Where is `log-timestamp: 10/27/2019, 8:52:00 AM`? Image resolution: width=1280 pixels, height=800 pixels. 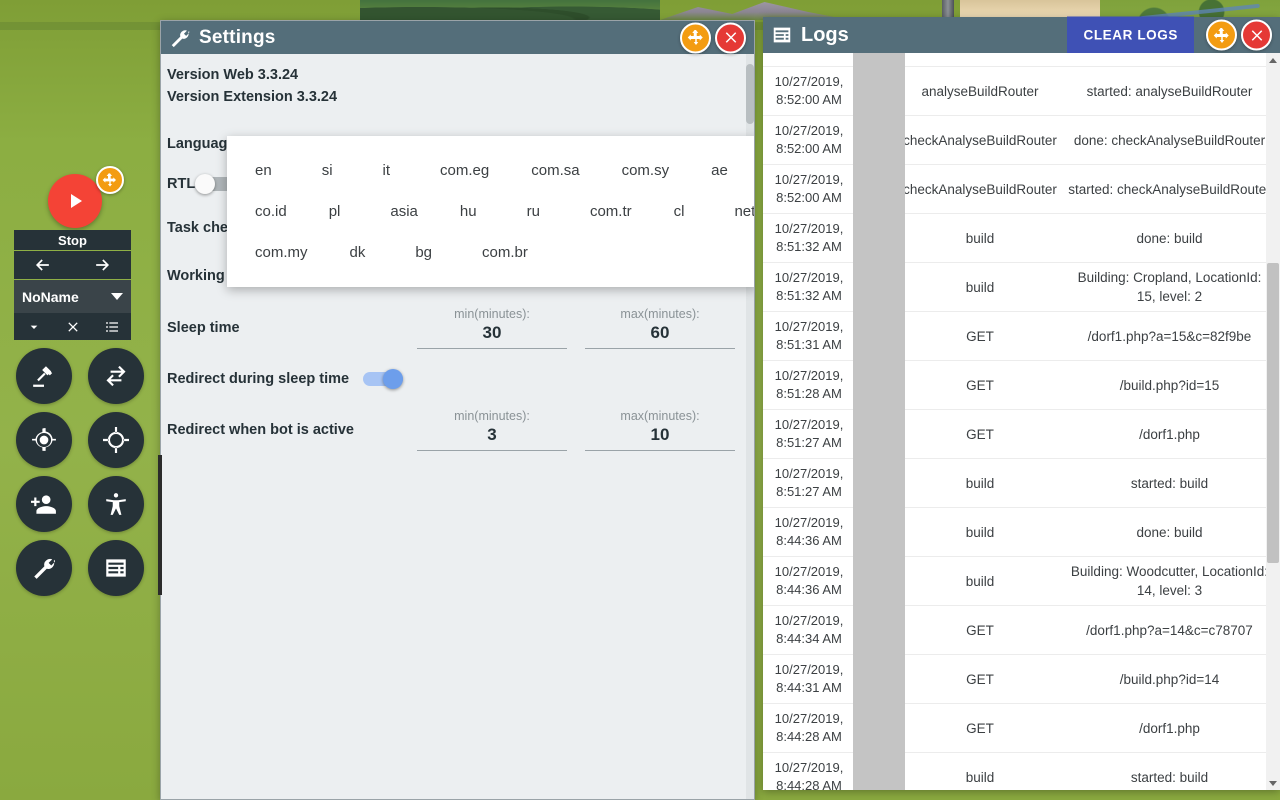
log-timestamp: 10/27/2019, 8:52:00 AM is located at coordinates (809, 188).